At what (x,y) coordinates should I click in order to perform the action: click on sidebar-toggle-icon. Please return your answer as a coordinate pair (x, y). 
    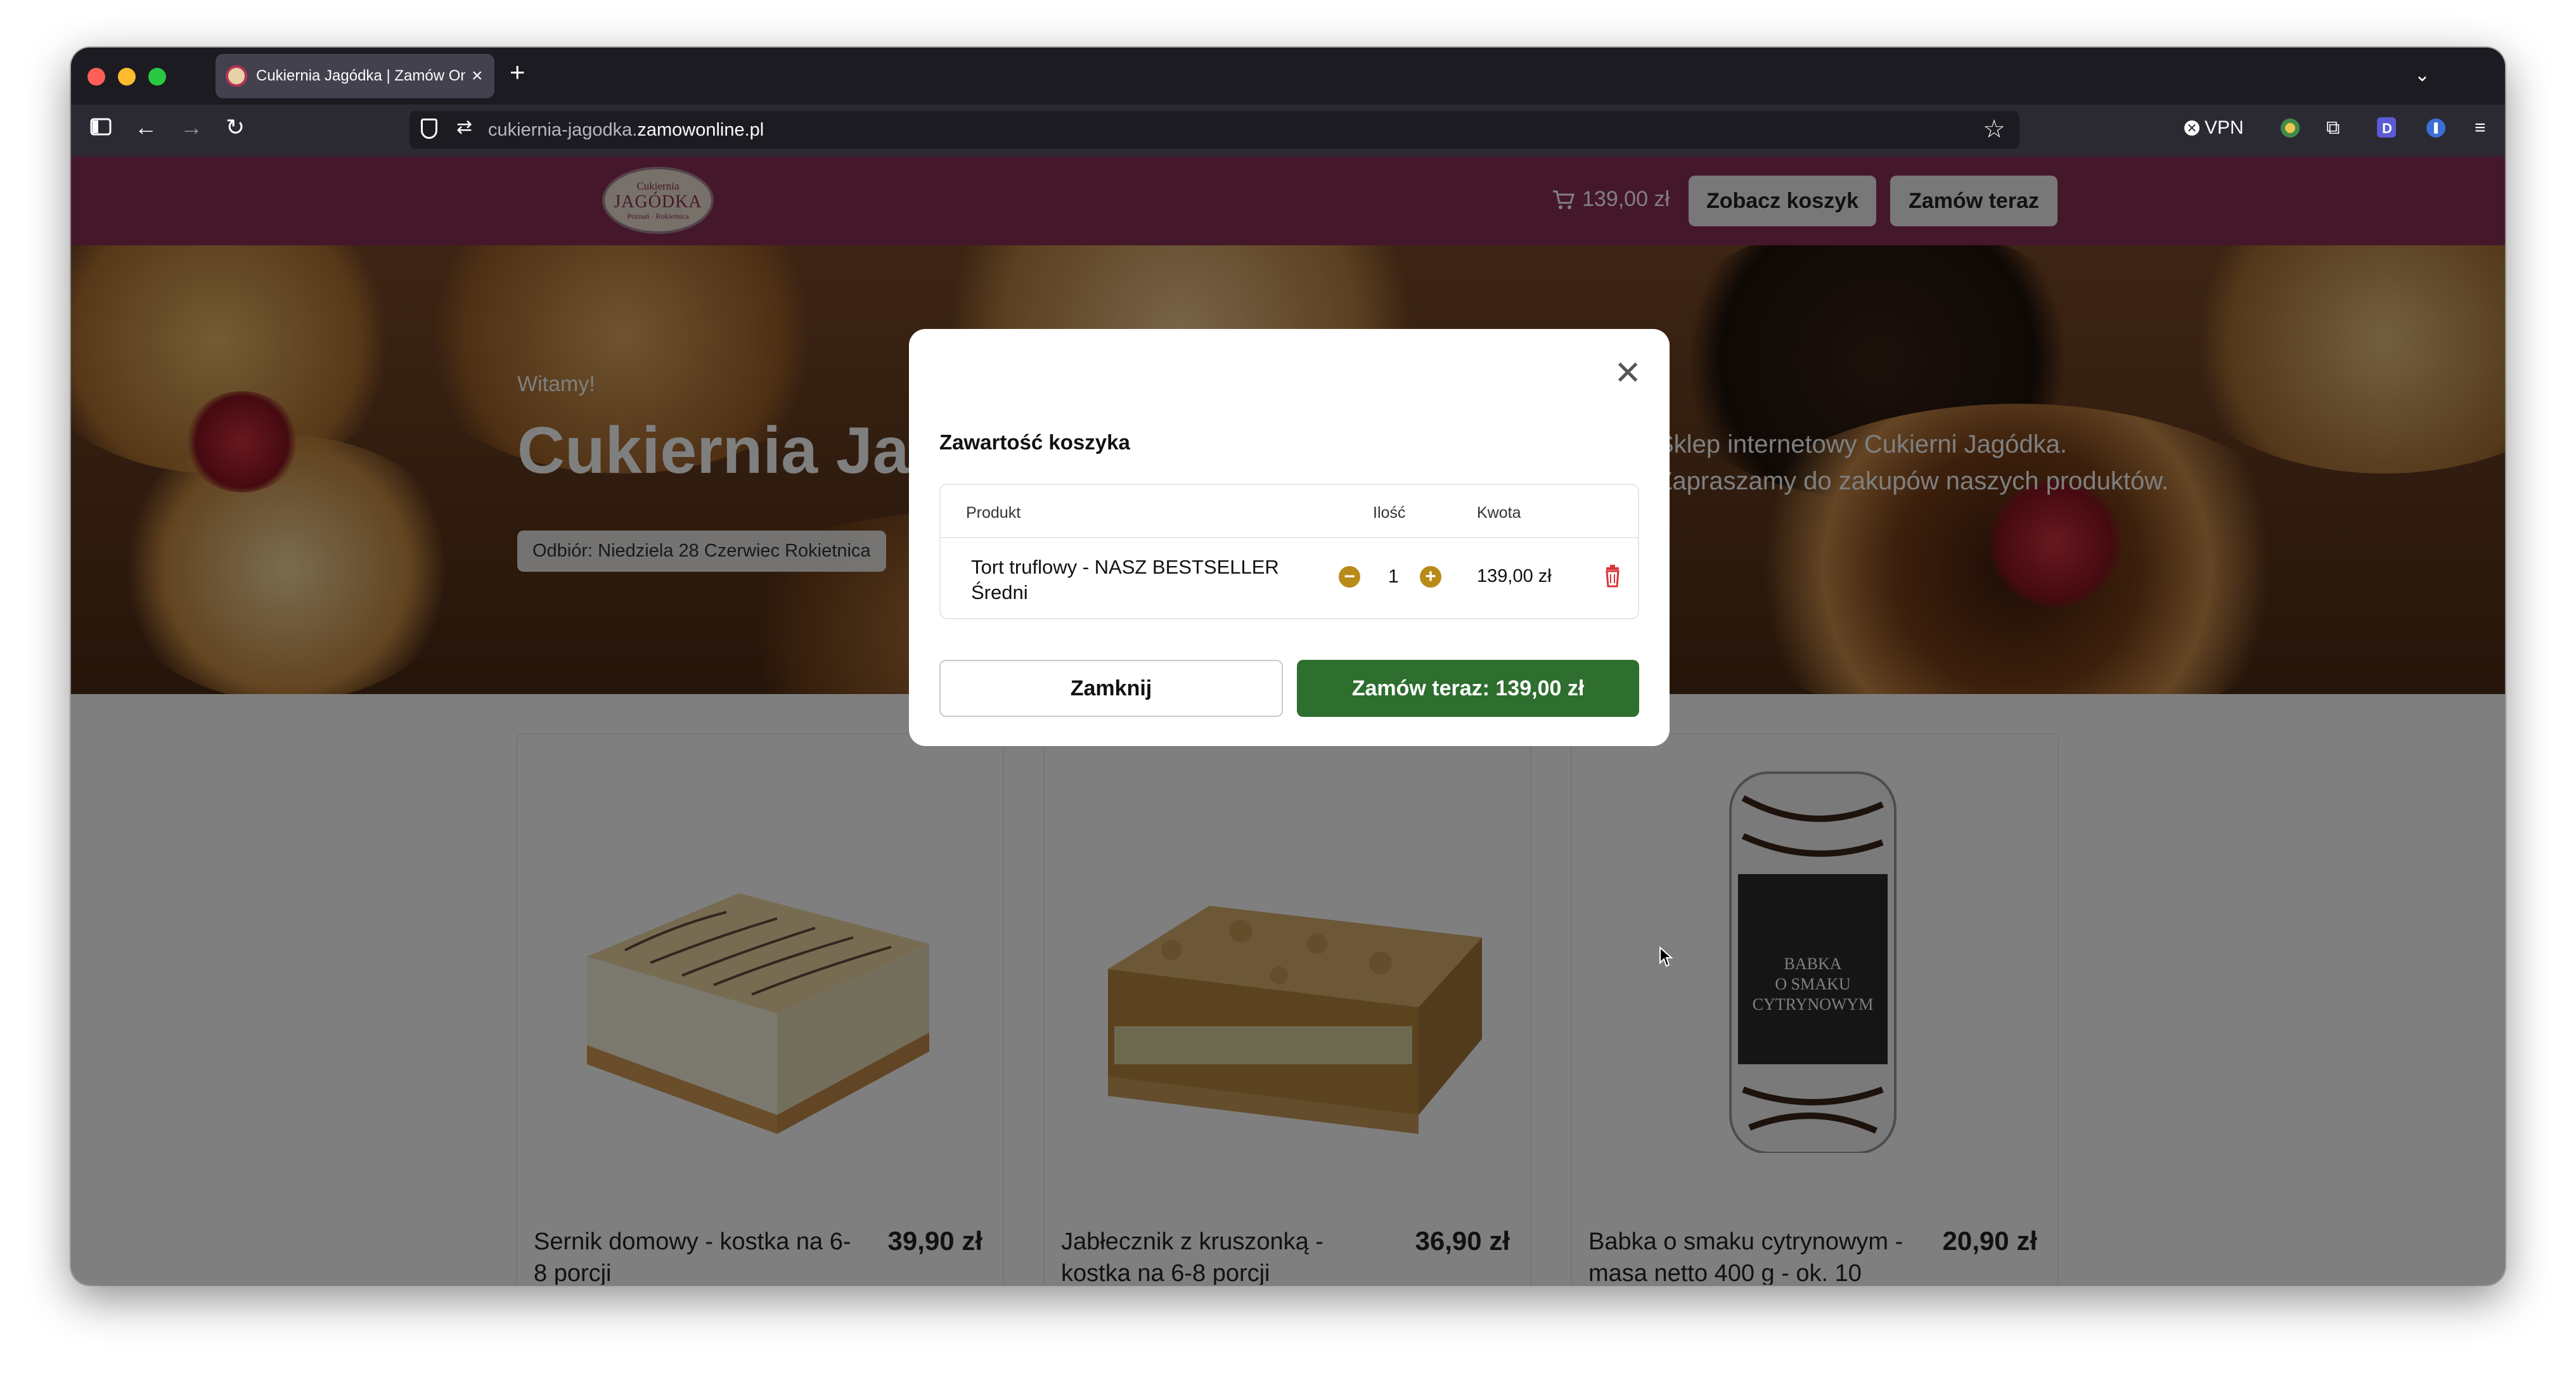
    Looking at the image, I should click on (101, 128).